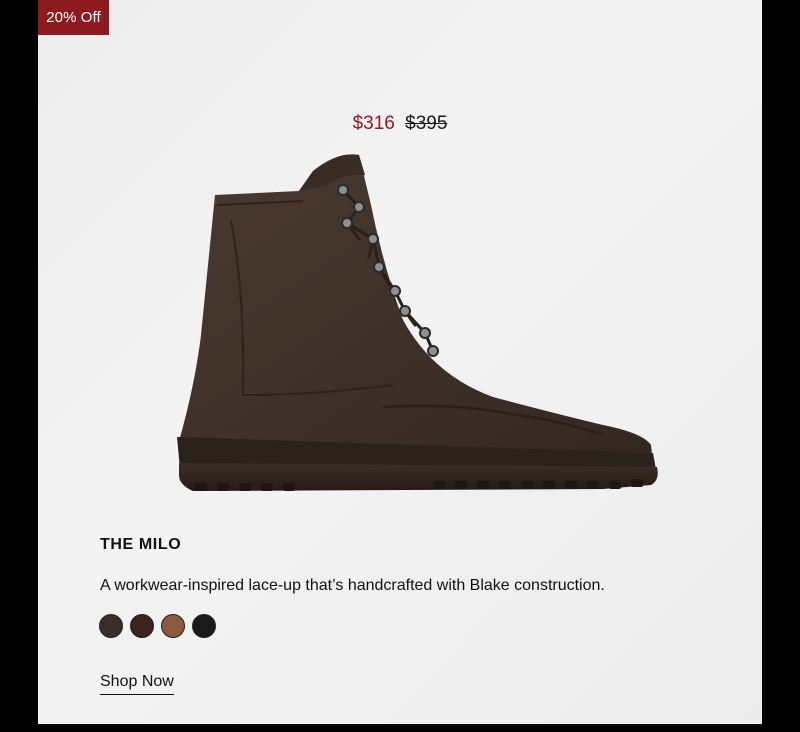 The width and height of the screenshot is (800, 732). I want to click on color-swatches, so click(157, 626).